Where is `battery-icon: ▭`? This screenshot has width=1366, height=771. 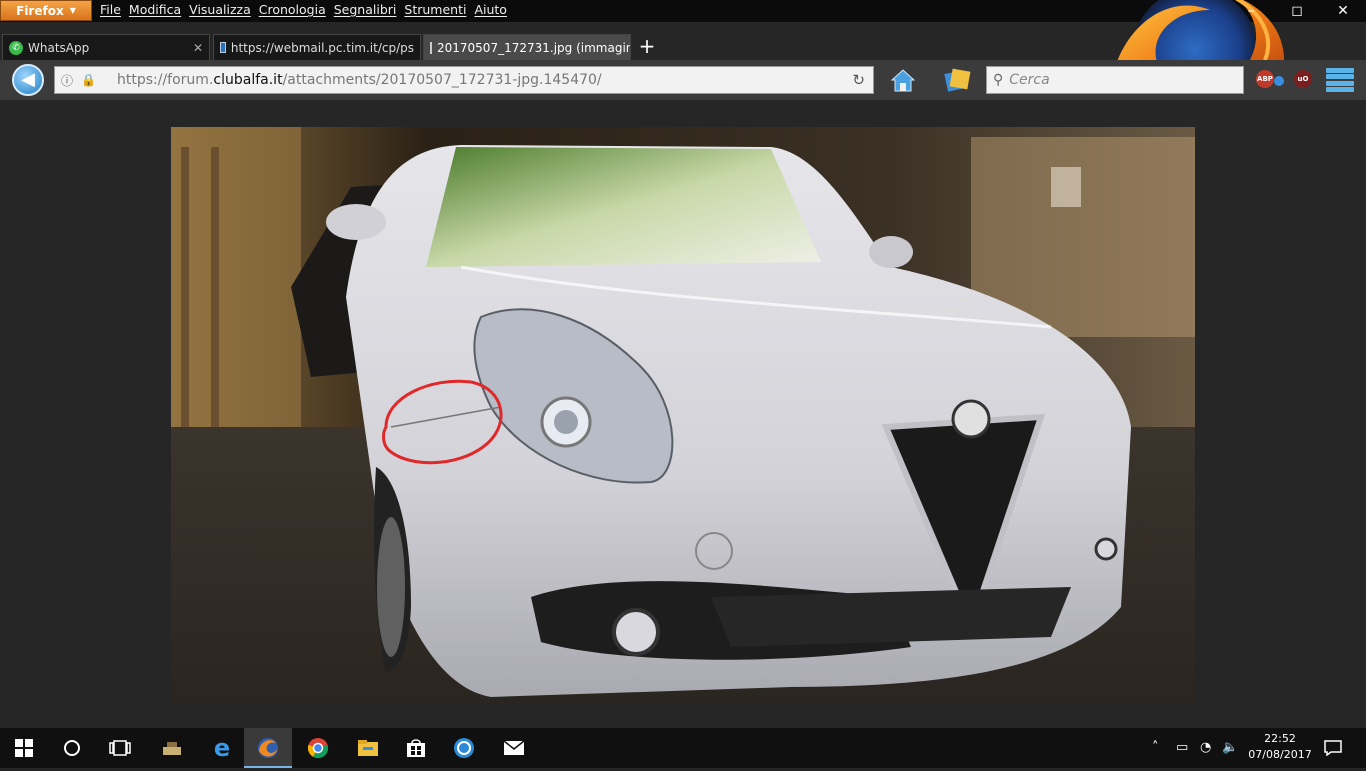
battery-icon: ▭ is located at coordinates (1182, 748).